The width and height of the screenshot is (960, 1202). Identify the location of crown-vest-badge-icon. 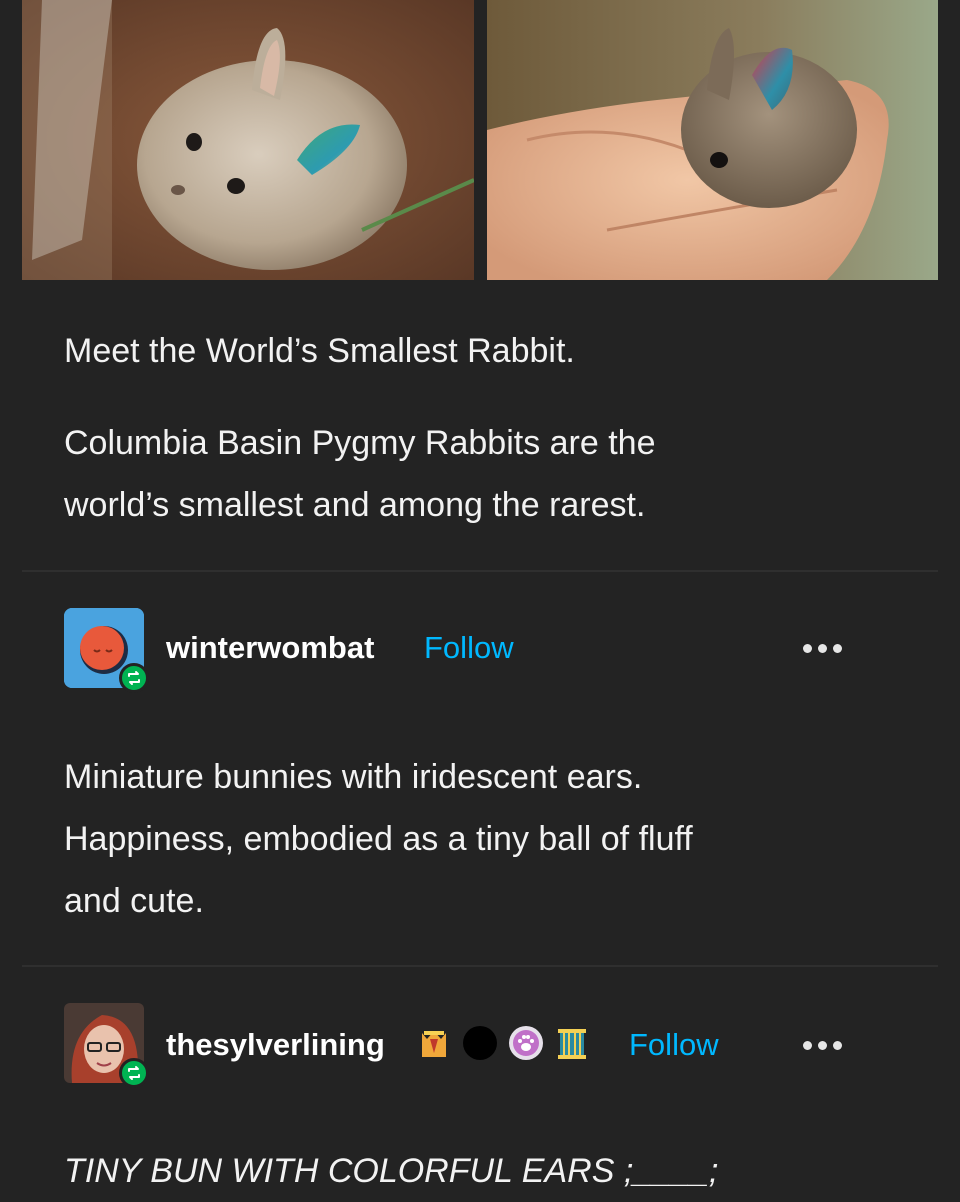
(434, 1043).